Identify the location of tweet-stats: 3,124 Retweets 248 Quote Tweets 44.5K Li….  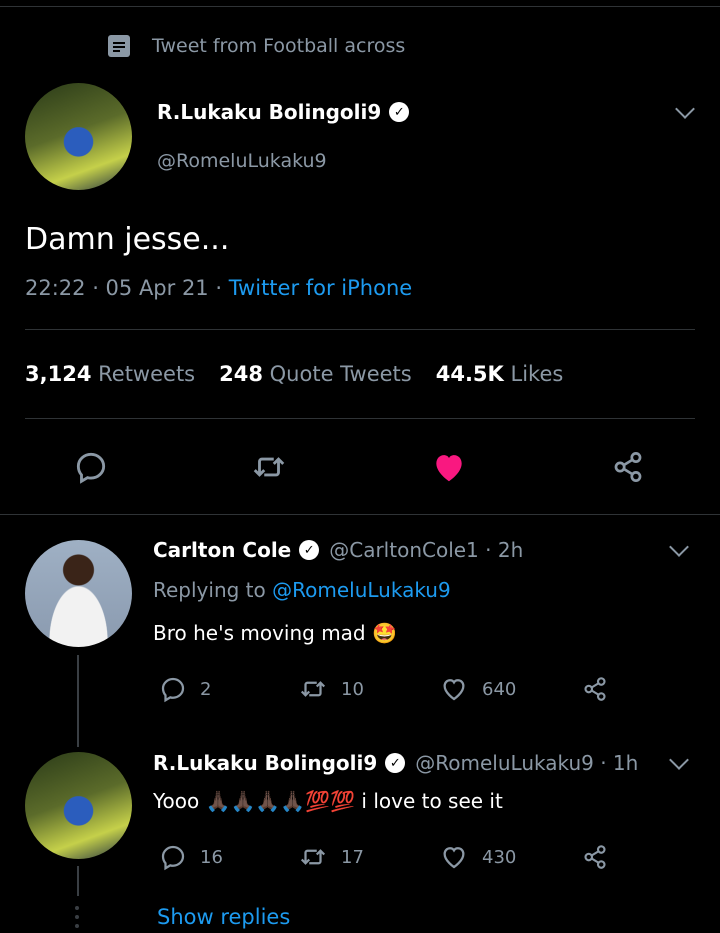
(294, 374).